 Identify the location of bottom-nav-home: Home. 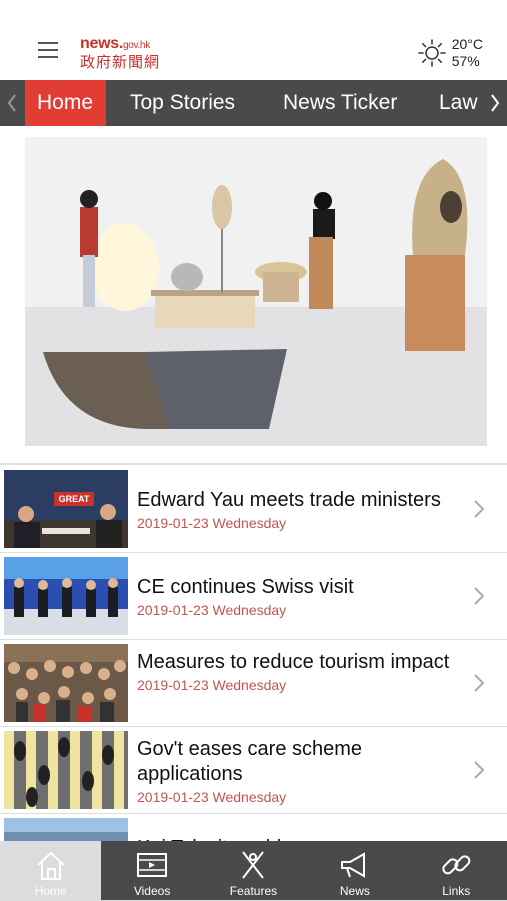
(51, 870).